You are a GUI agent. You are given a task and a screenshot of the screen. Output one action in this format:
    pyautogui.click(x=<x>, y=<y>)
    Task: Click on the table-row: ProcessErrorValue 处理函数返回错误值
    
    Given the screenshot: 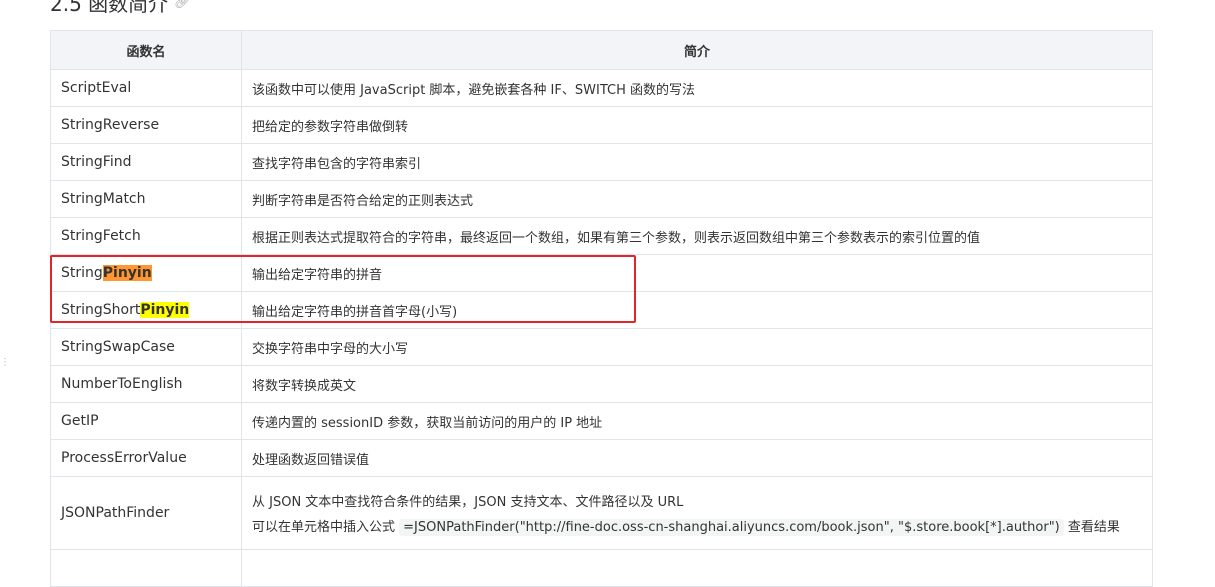 What is the action you would take?
    pyautogui.click(x=601, y=458)
    